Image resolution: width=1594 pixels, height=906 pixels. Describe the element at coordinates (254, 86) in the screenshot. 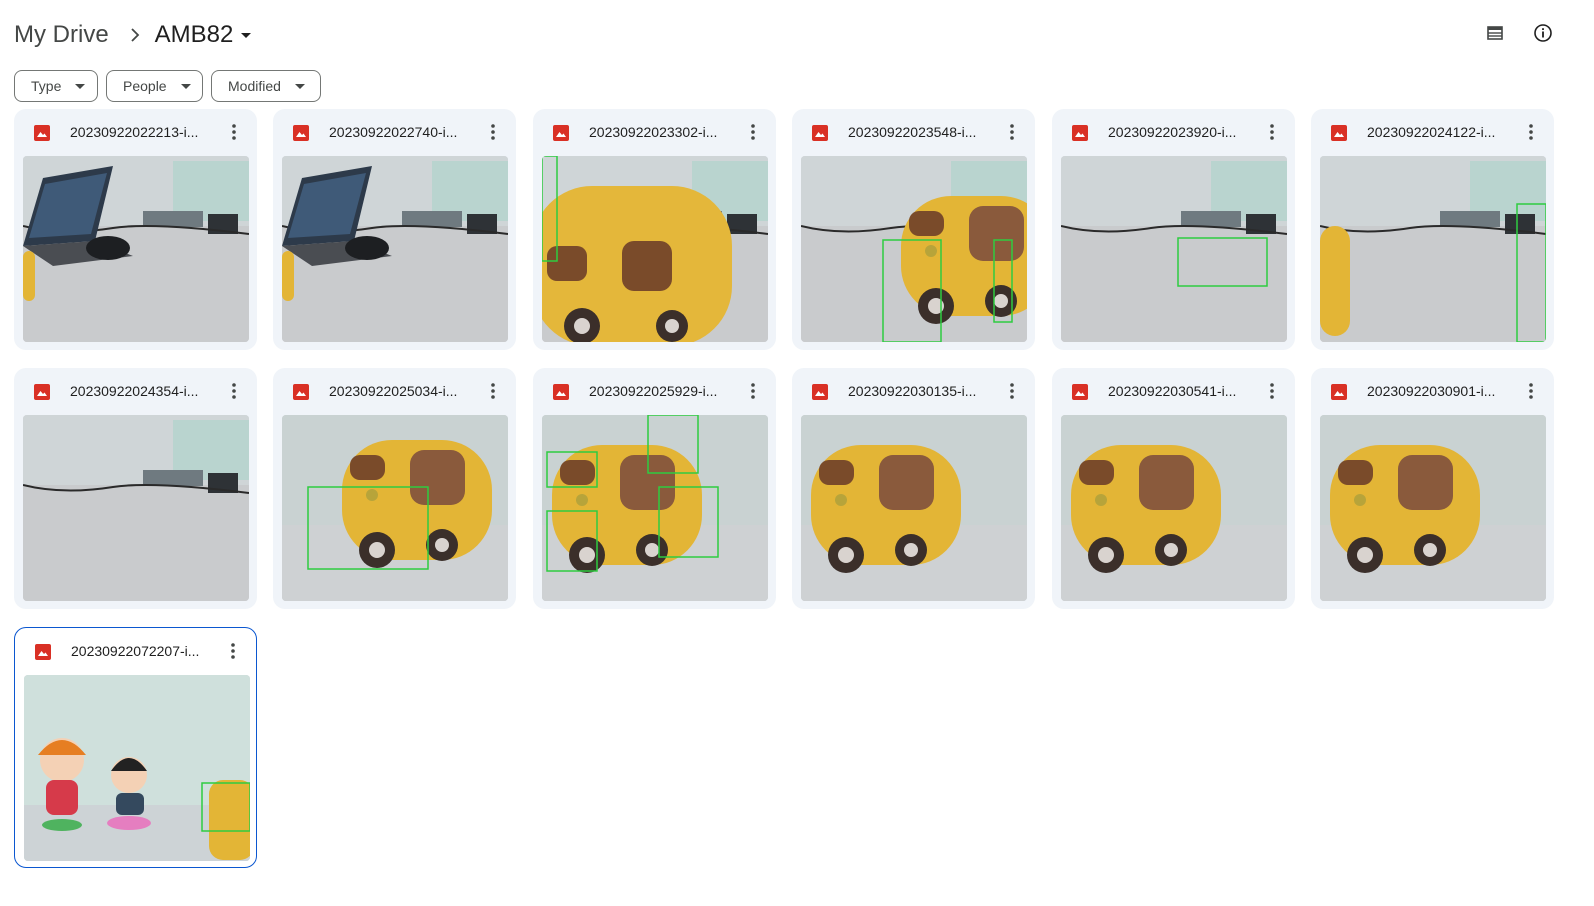

I see `modified-filter-label: Modified` at that location.